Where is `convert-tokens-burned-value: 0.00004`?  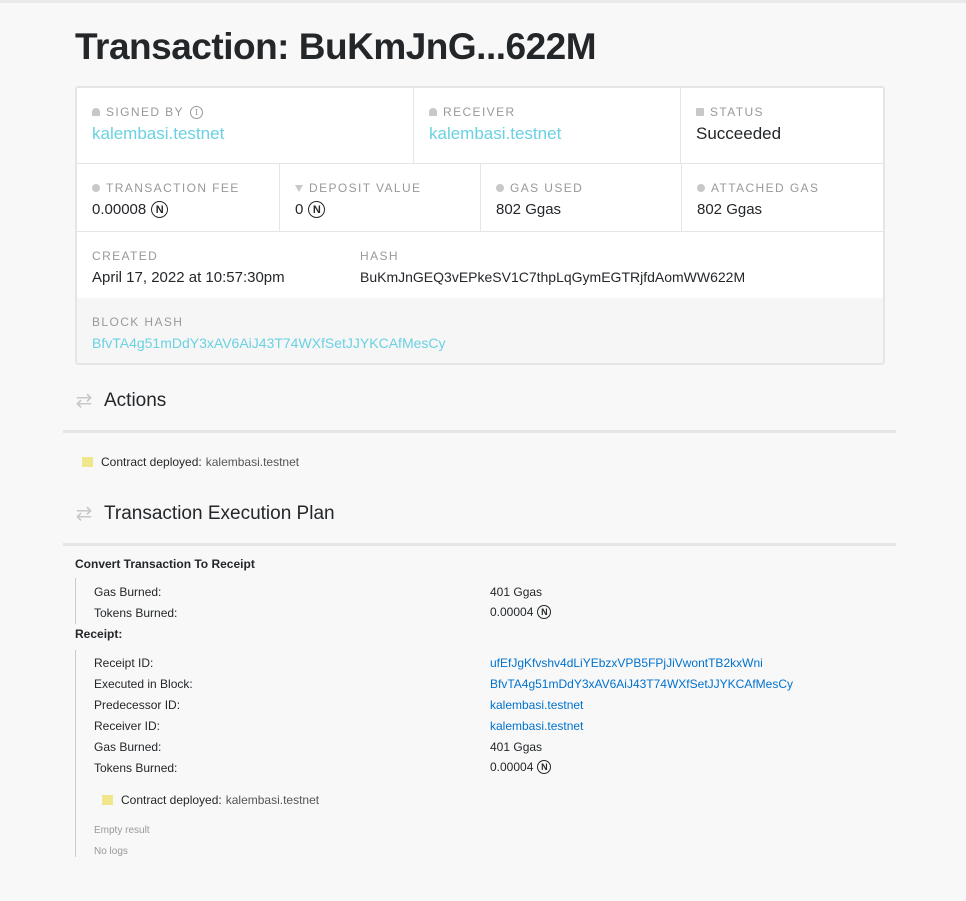 convert-tokens-burned-value: 0.00004 is located at coordinates (512, 612).